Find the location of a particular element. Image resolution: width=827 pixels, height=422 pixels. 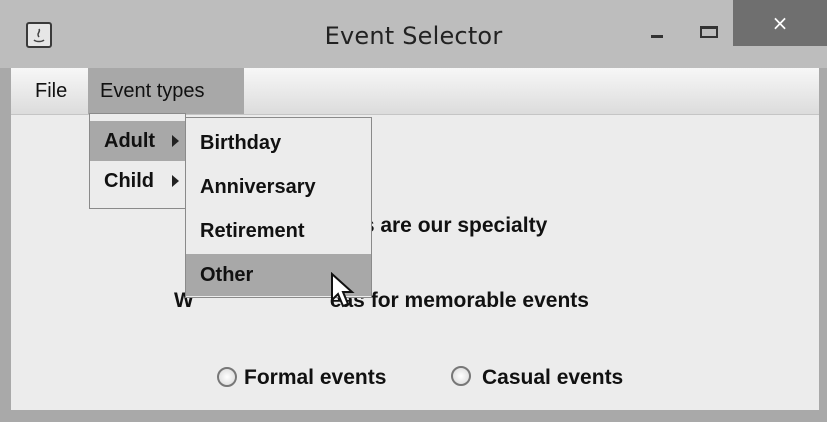

menu-item-child: Child is located at coordinates (137, 181).